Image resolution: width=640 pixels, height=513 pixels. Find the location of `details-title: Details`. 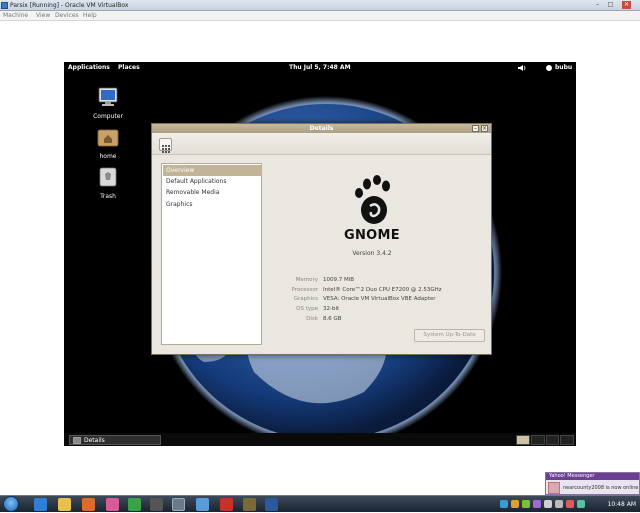

details-title: Details is located at coordinates (321, 128).